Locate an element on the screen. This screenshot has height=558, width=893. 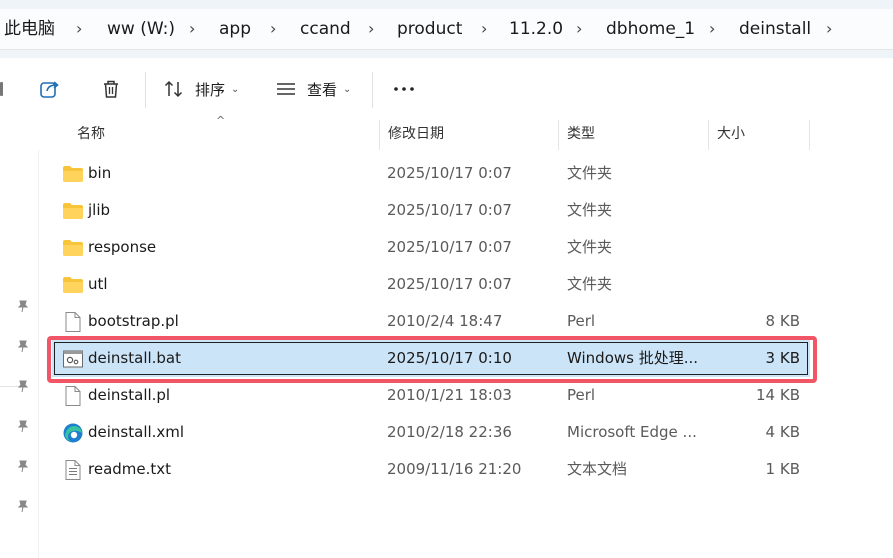
delete-button is located at coordinates (111, 89).